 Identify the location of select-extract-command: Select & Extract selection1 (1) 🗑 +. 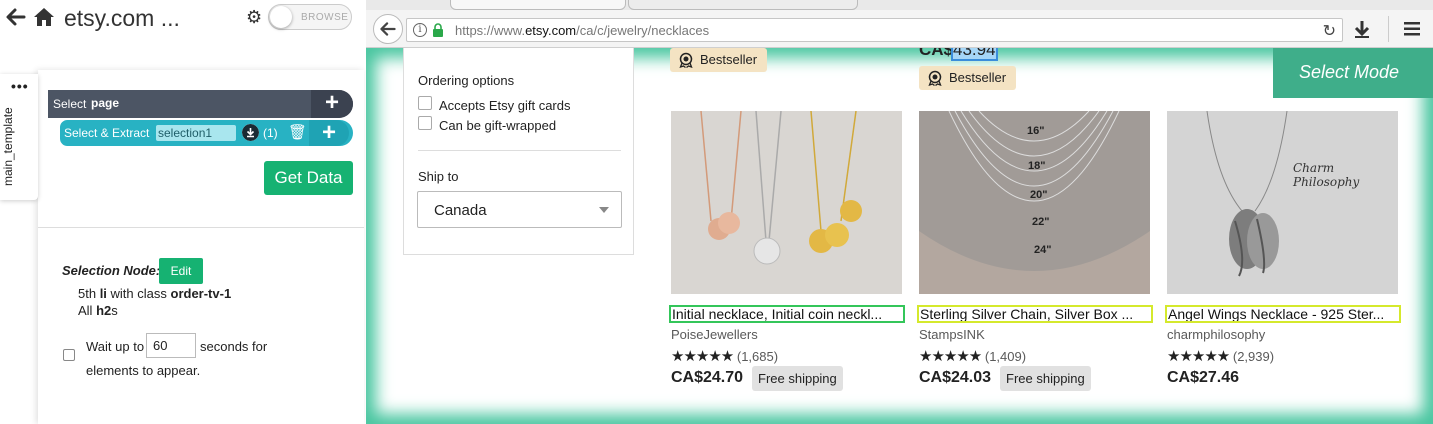
(206, 133).